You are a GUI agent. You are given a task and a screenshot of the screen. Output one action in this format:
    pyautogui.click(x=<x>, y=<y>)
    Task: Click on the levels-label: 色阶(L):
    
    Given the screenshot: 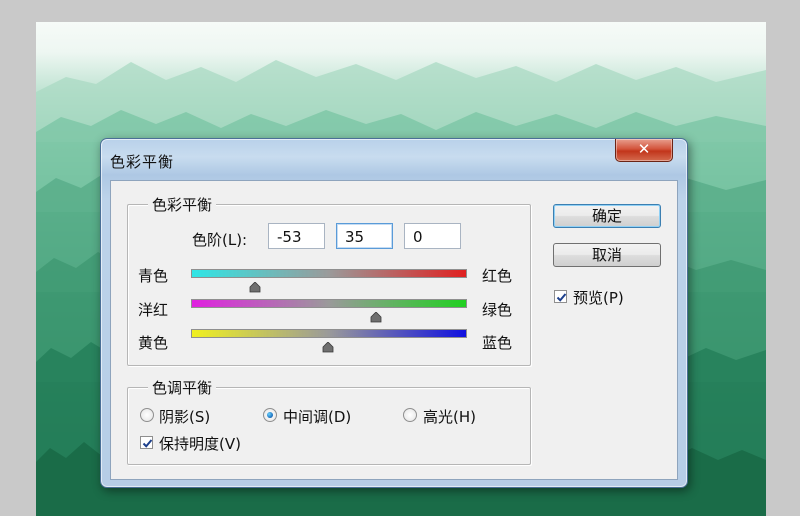 What is the action you would take?
    pyautogui.click(x=220, y=240)
    